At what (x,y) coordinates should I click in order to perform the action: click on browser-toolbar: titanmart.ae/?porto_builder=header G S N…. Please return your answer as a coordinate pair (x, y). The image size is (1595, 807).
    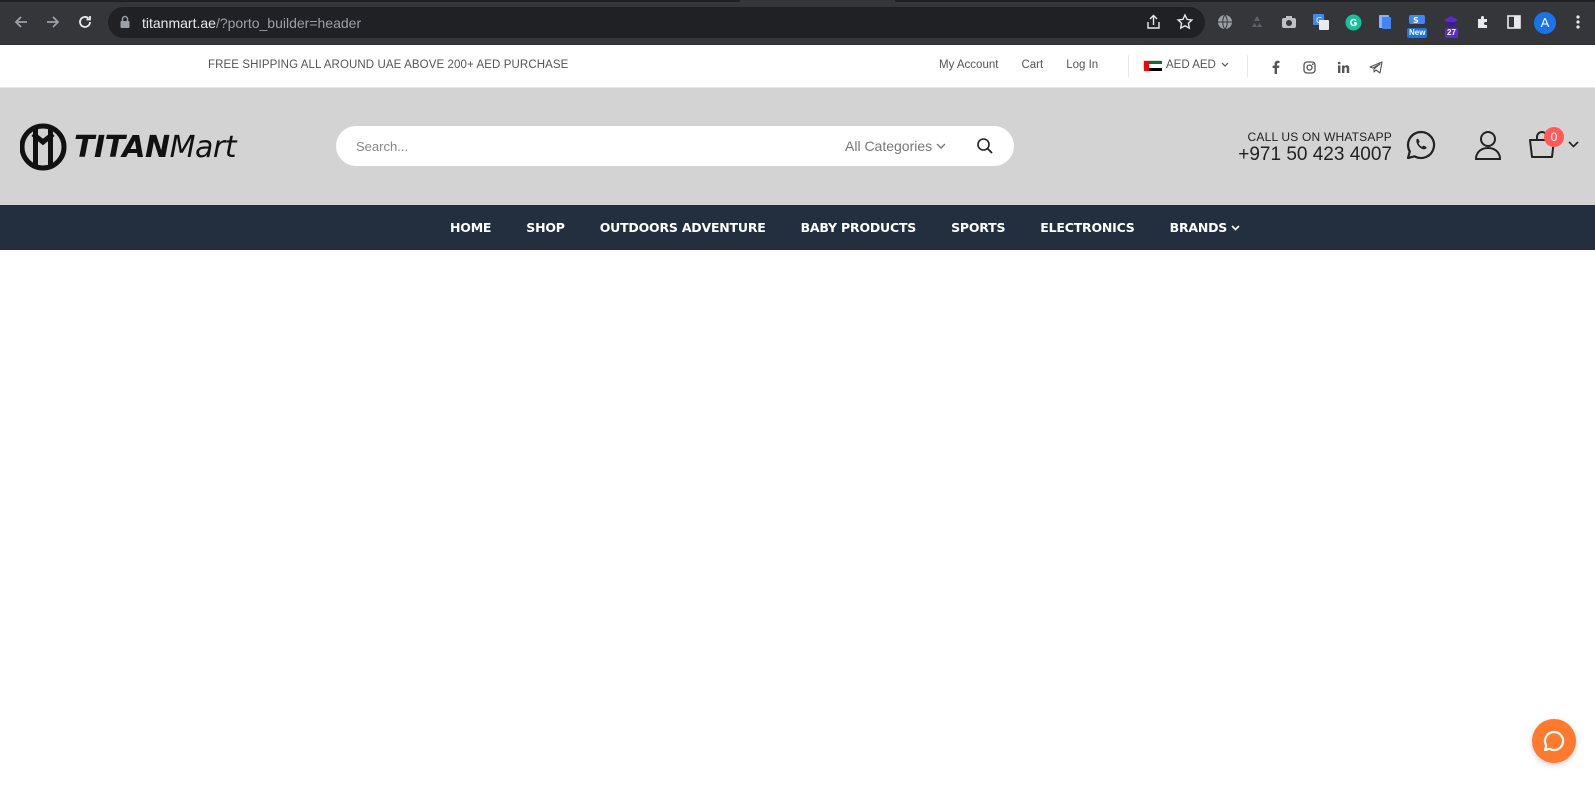
    Looking at the image, I should click on (797, 22).